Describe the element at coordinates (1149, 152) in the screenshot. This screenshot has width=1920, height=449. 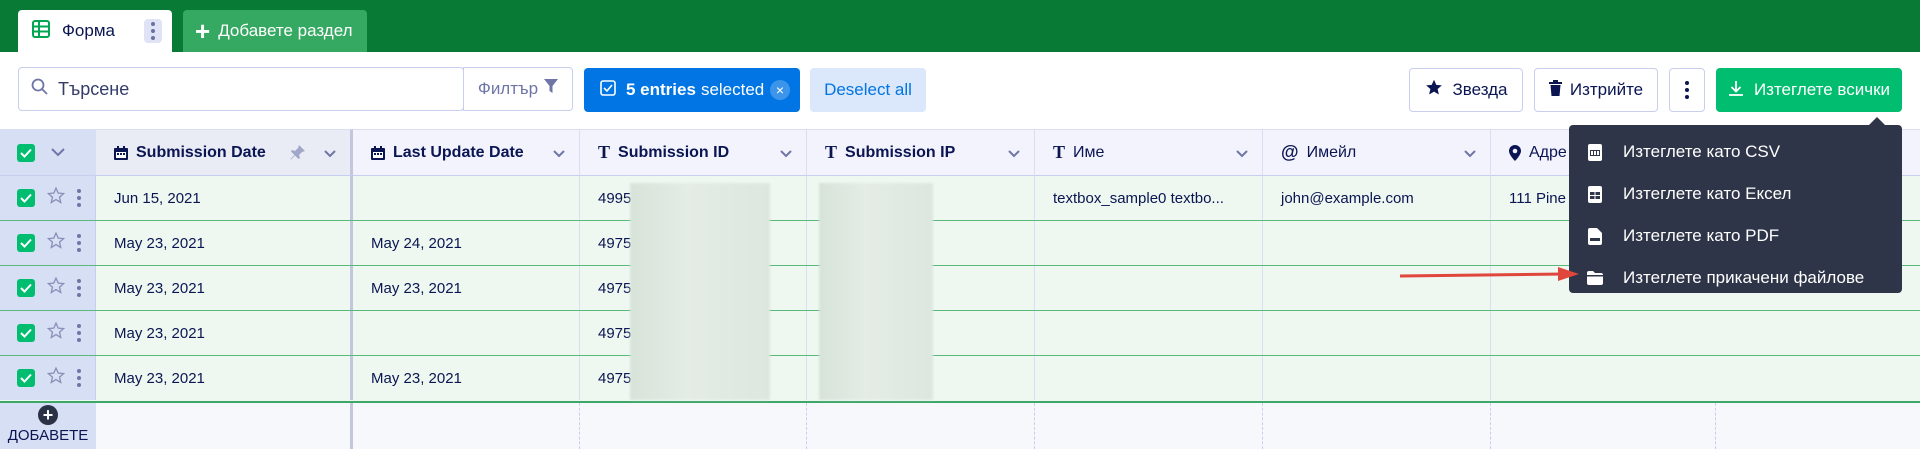
I see `column-header-name: T Име` at that location.